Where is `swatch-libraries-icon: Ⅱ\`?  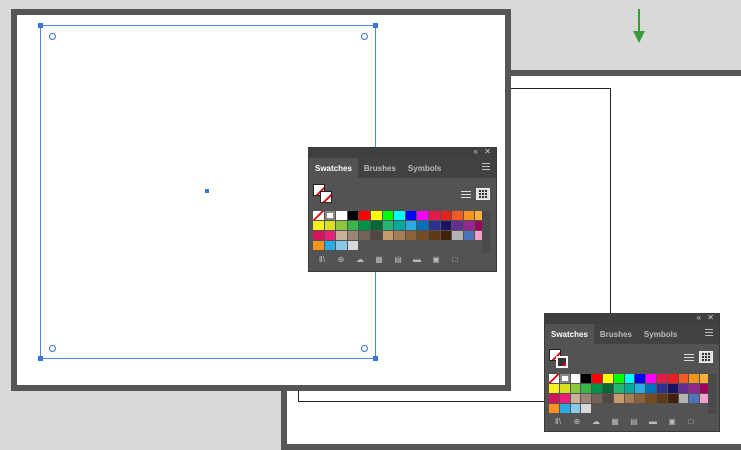
swatch-libraries-icon: Ⅱ\ is located at coordinates (322, 259).